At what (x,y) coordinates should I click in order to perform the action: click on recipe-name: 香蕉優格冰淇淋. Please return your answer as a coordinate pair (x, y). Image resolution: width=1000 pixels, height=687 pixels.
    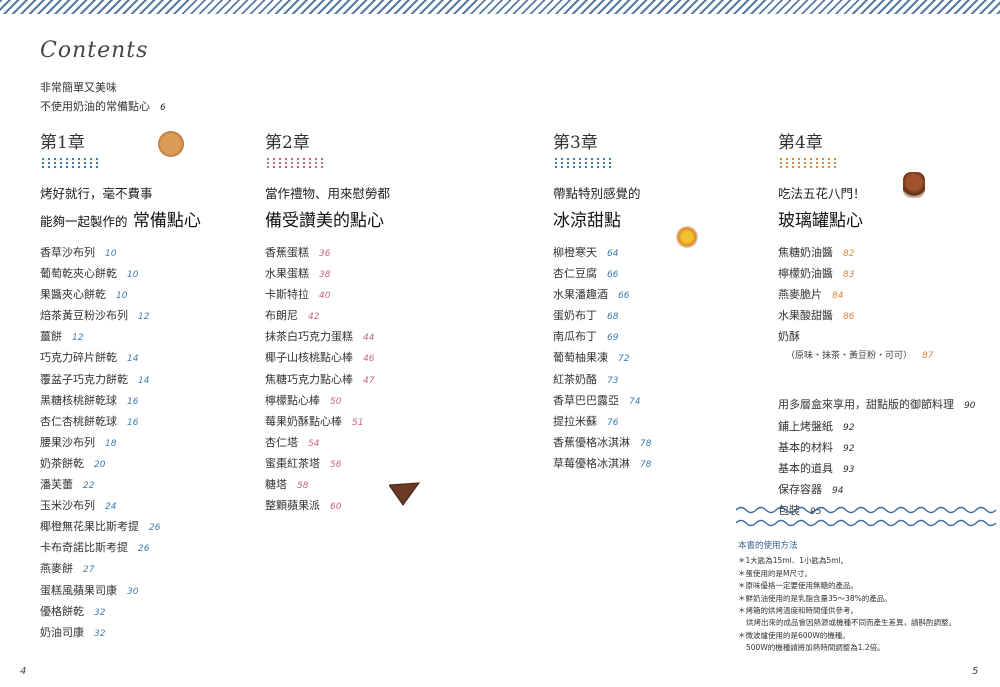
    Looking at the image, I should click on (591, 442).